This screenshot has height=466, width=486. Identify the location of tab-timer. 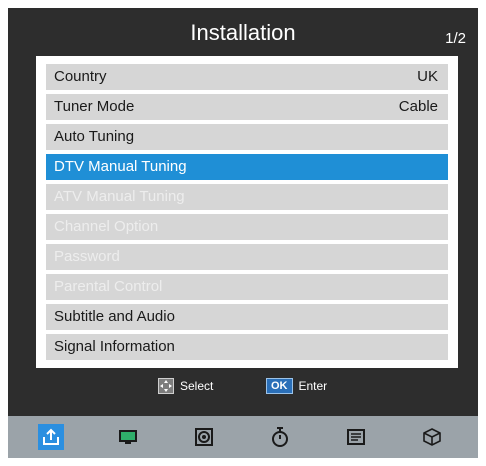
(280, 437).